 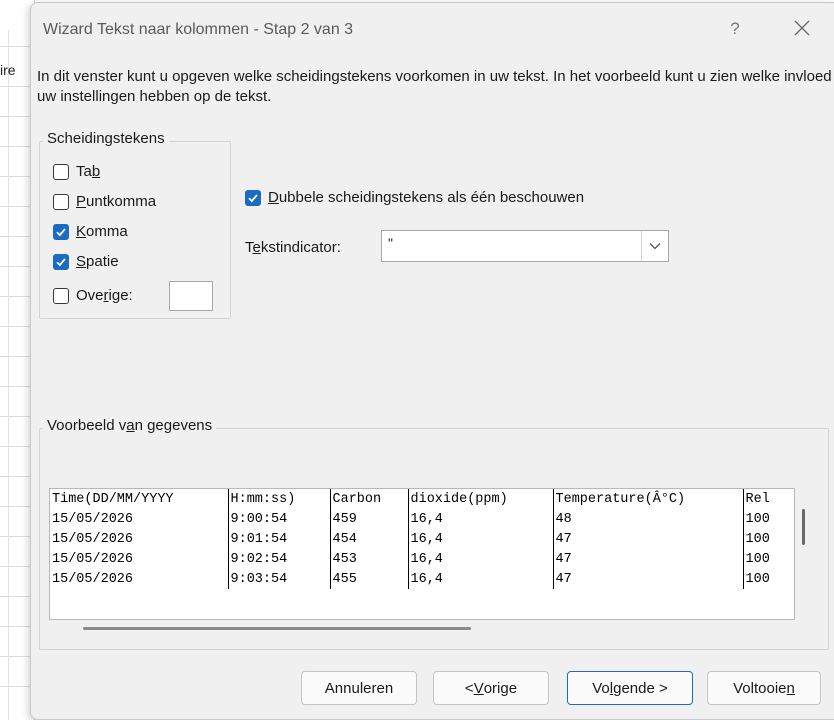 What do you see at coordinates (293, 247) in the screenshot?
I see `text-qualifier-label: Tekstindicator:` at bounding box center [293, 247].